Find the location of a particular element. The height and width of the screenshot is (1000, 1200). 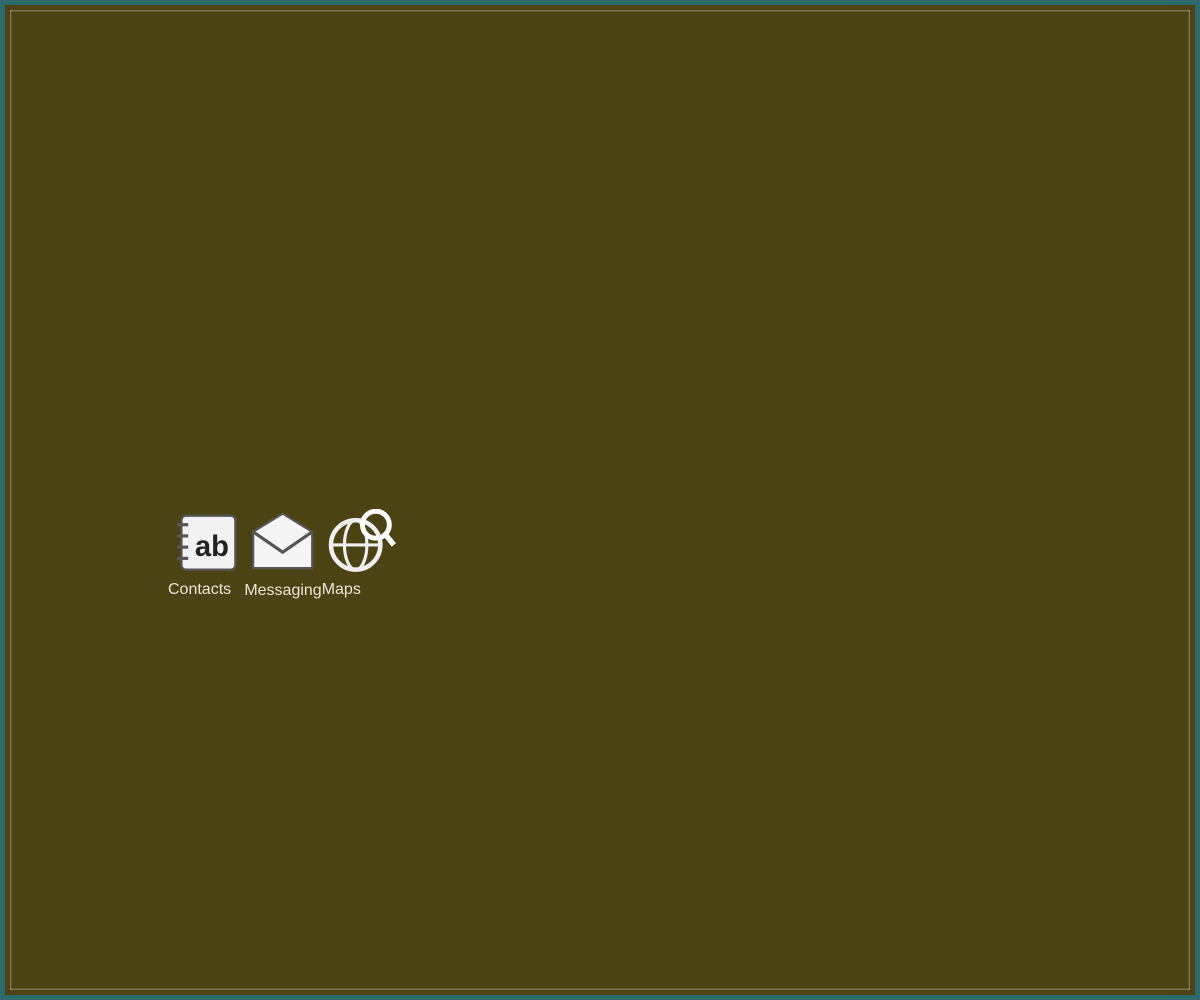

app-cell-contacts: ab Contacts is located at coordinates (206, 554).